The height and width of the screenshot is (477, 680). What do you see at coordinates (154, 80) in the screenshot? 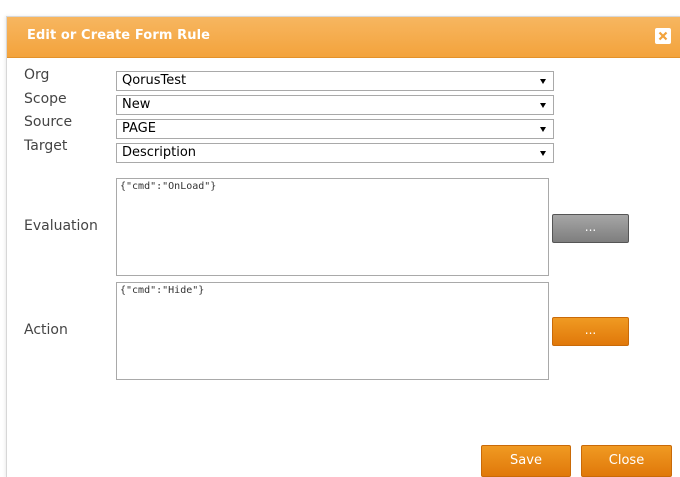
I see `org-select-value: QorusTest` at bounding box center [154, 80].